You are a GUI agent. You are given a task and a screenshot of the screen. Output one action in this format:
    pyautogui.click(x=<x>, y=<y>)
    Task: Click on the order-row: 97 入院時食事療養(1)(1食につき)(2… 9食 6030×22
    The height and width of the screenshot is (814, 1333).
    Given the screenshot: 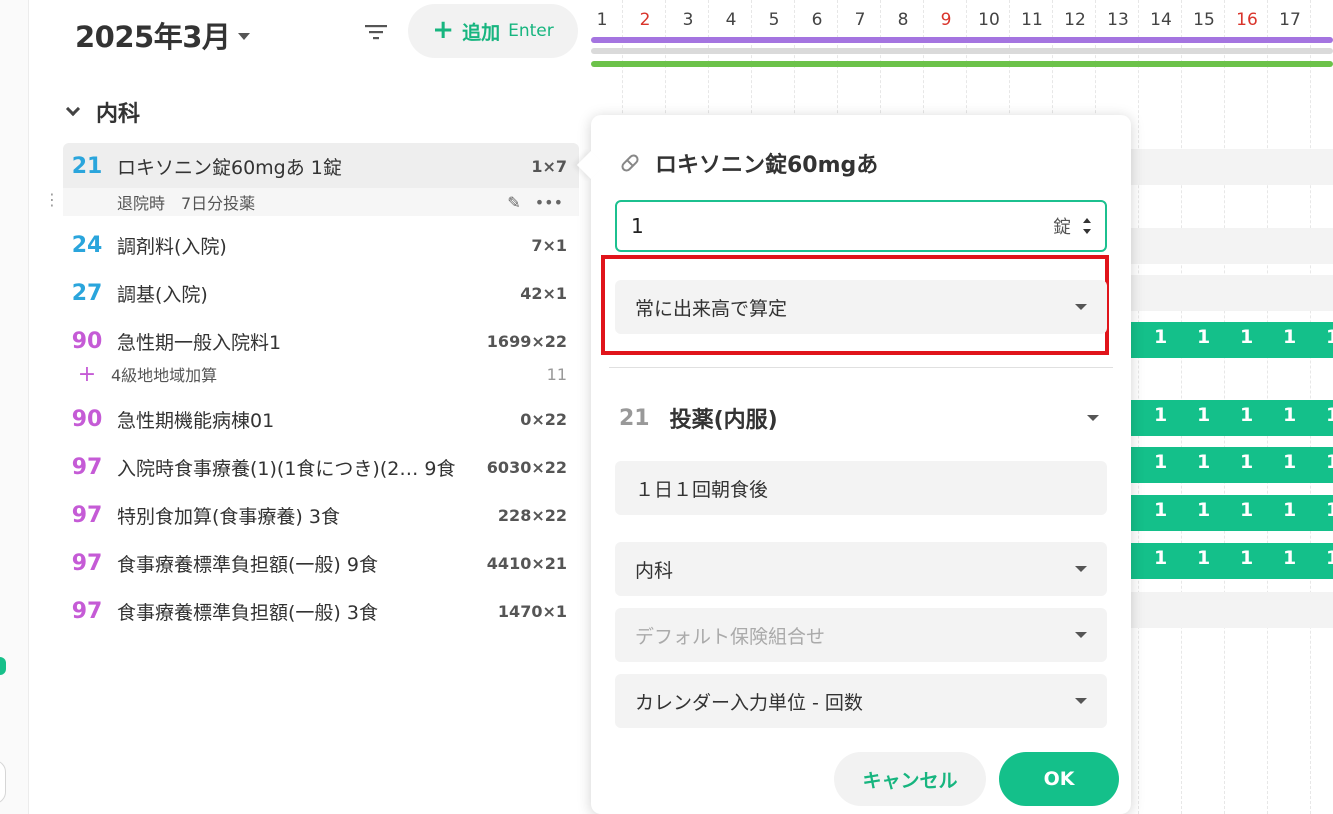 What is the action you would take?
    pyautogui.click(x=321, y=467)
    